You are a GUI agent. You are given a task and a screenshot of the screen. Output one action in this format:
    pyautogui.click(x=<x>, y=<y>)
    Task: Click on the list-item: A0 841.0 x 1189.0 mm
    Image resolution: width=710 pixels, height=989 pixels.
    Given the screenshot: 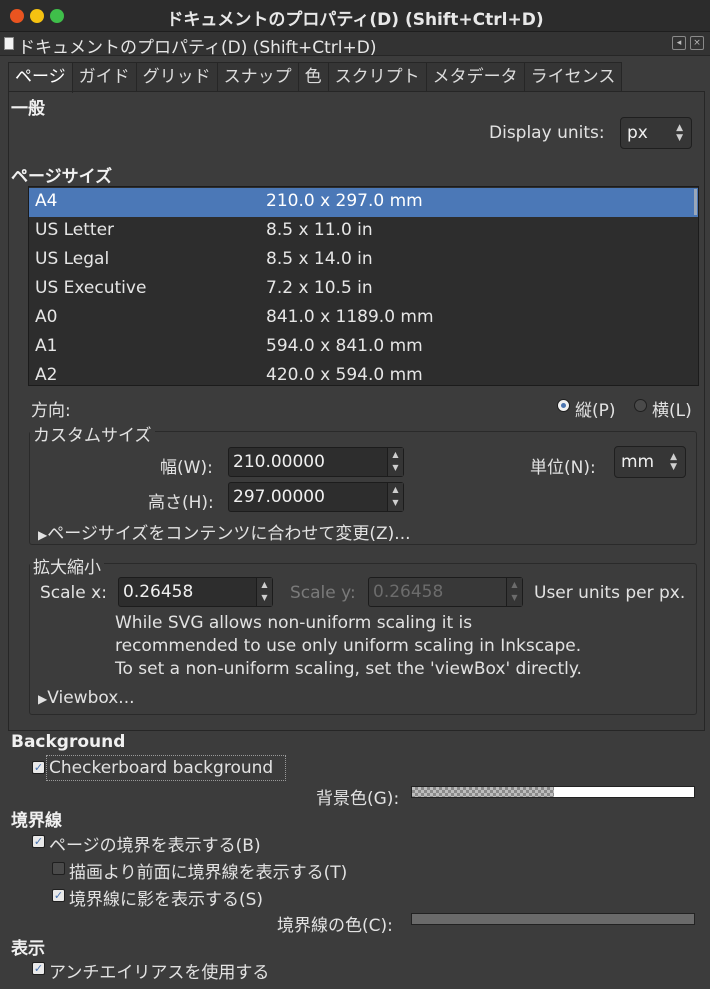 What is the action you would take?
    pyautogui.click(x=363, y=318)
    